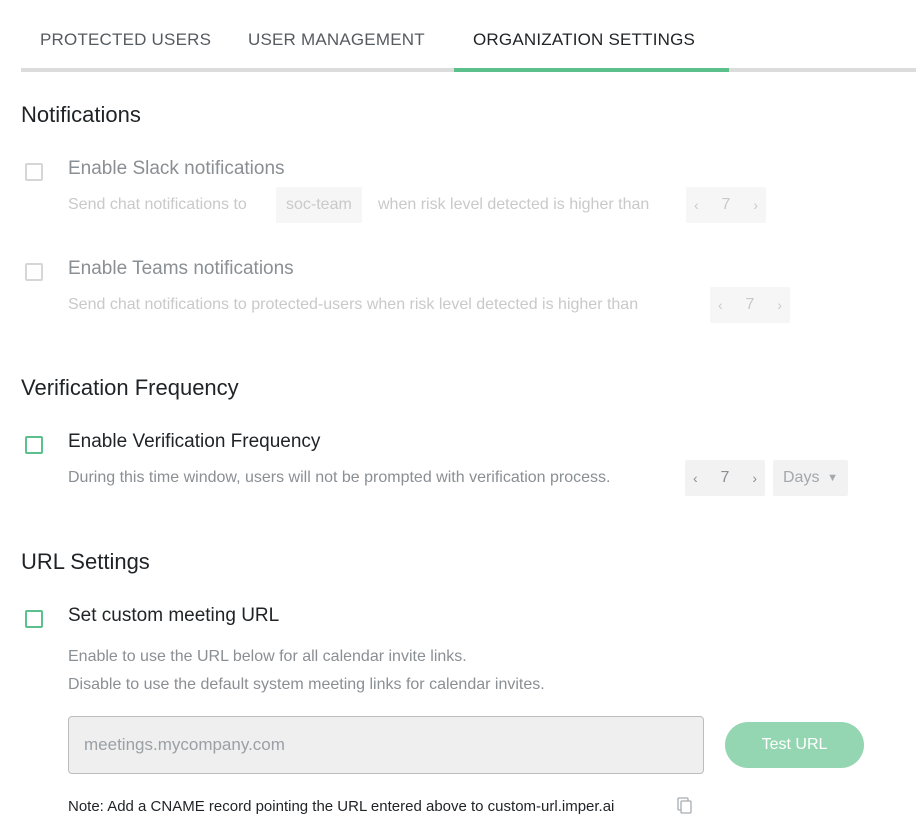 The width and height of the screenshot is (916, 838). I want to click on notifications-title: Notifications, so click(81, 114).